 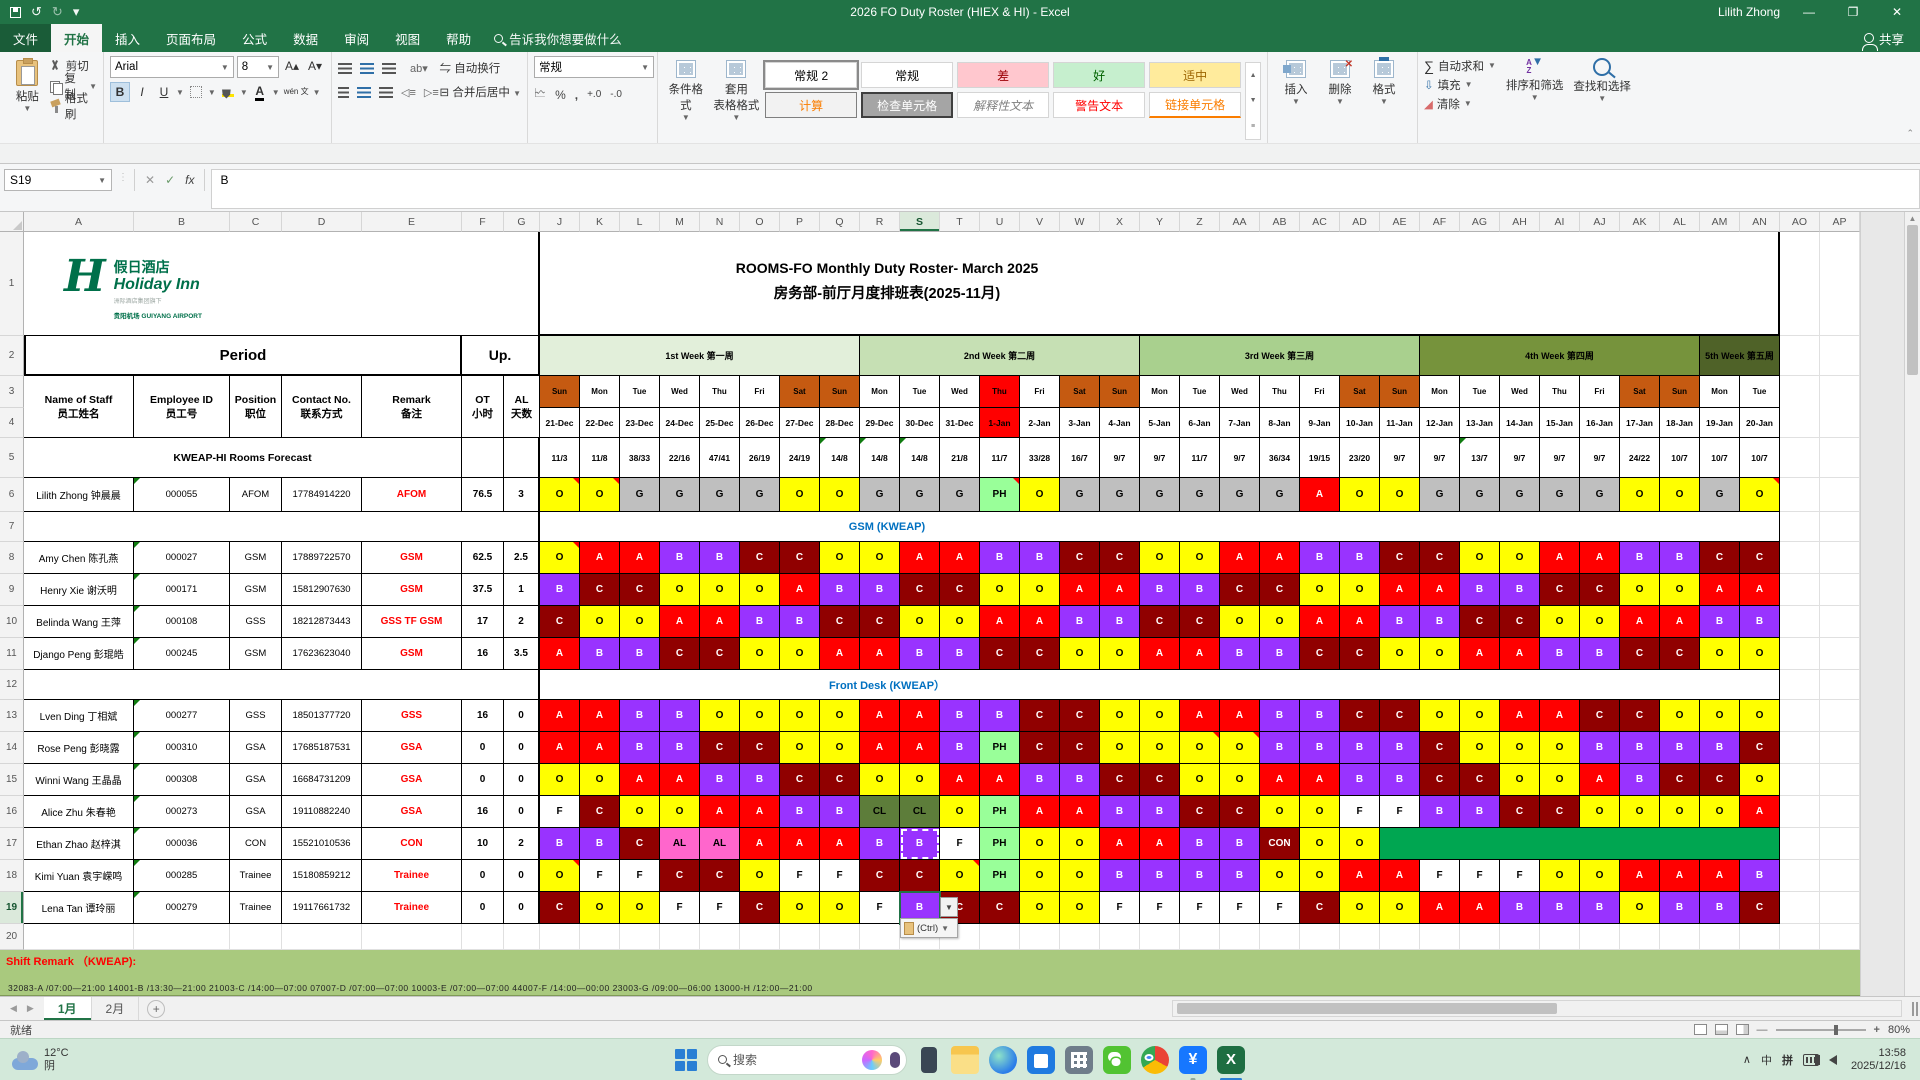 I want to click on shift-cell-14-27: B, so click(x=1600, y=748).